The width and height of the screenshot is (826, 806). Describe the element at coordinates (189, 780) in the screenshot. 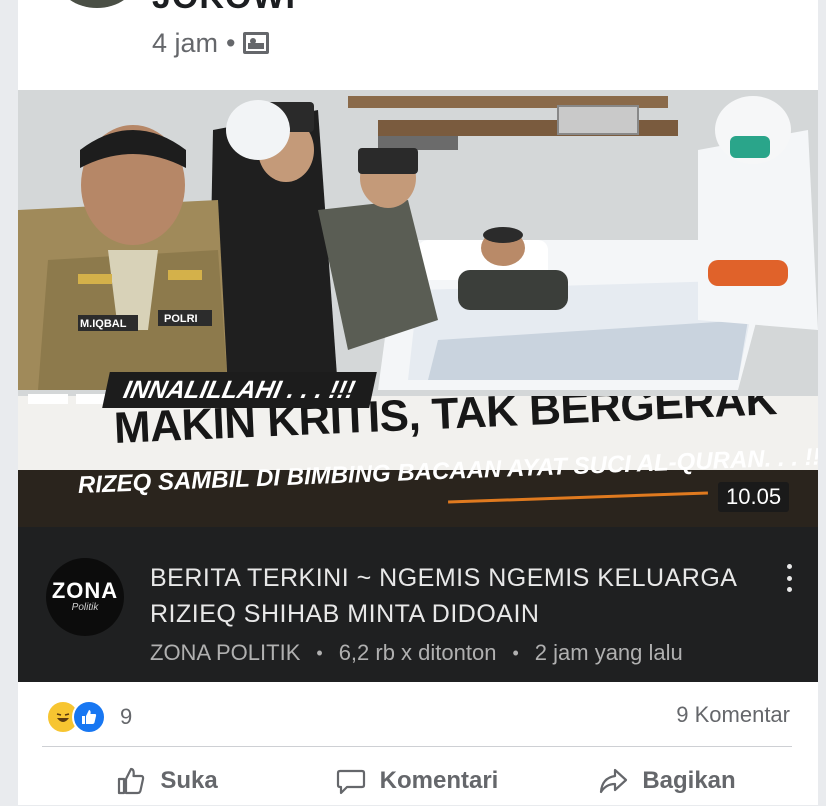

I see `like-label: Suka` at that location.